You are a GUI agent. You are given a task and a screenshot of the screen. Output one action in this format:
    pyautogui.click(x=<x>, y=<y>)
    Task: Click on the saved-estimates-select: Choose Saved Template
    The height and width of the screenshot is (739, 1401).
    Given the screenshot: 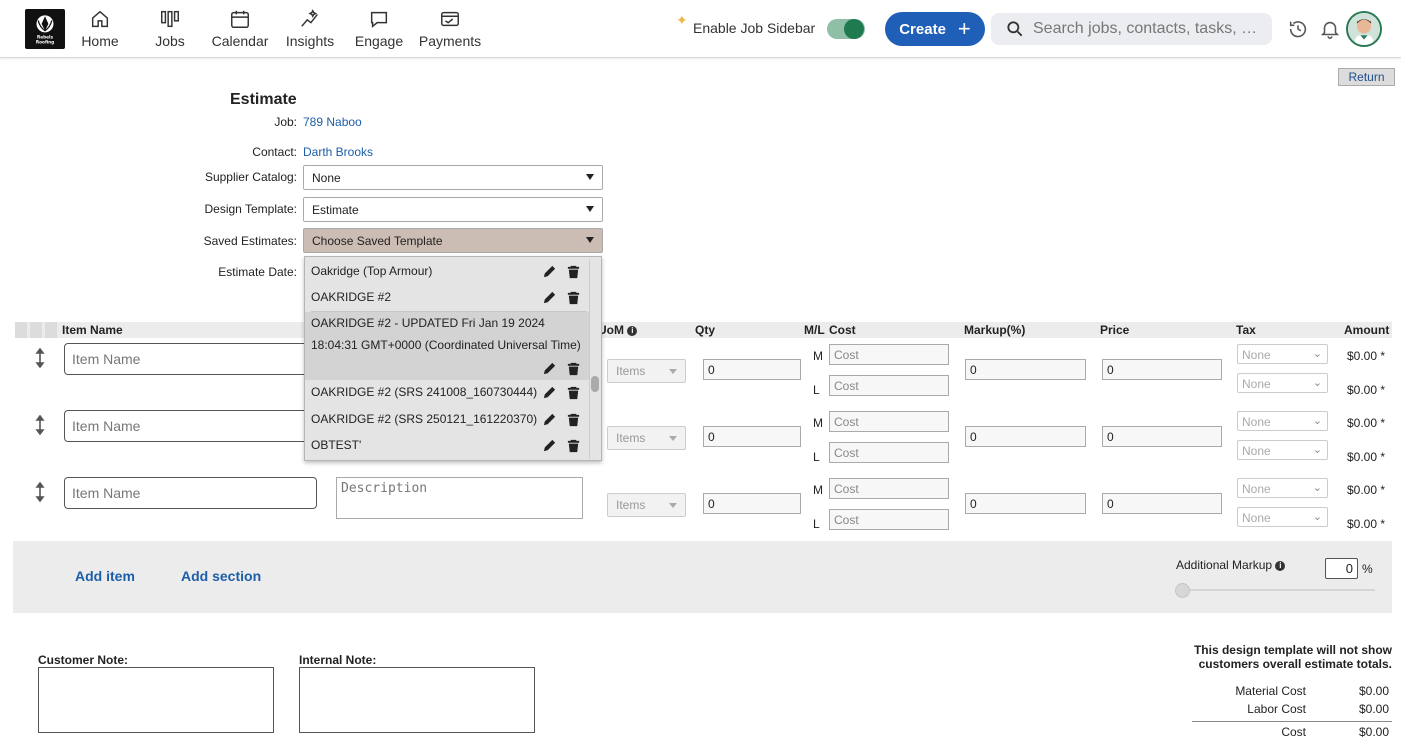 What is the action you would take?
    pyautogui.click(x=453, y=240)
    